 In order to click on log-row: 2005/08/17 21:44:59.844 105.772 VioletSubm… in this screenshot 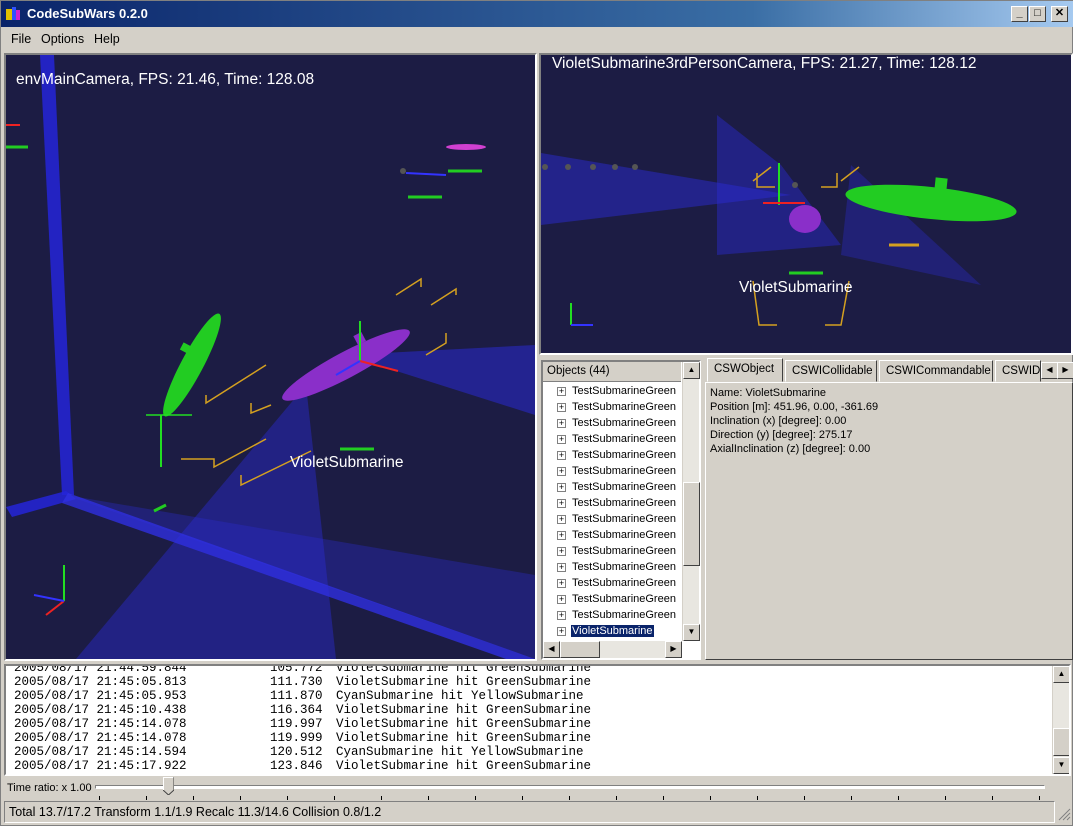, I will do `click(464, 670)`.